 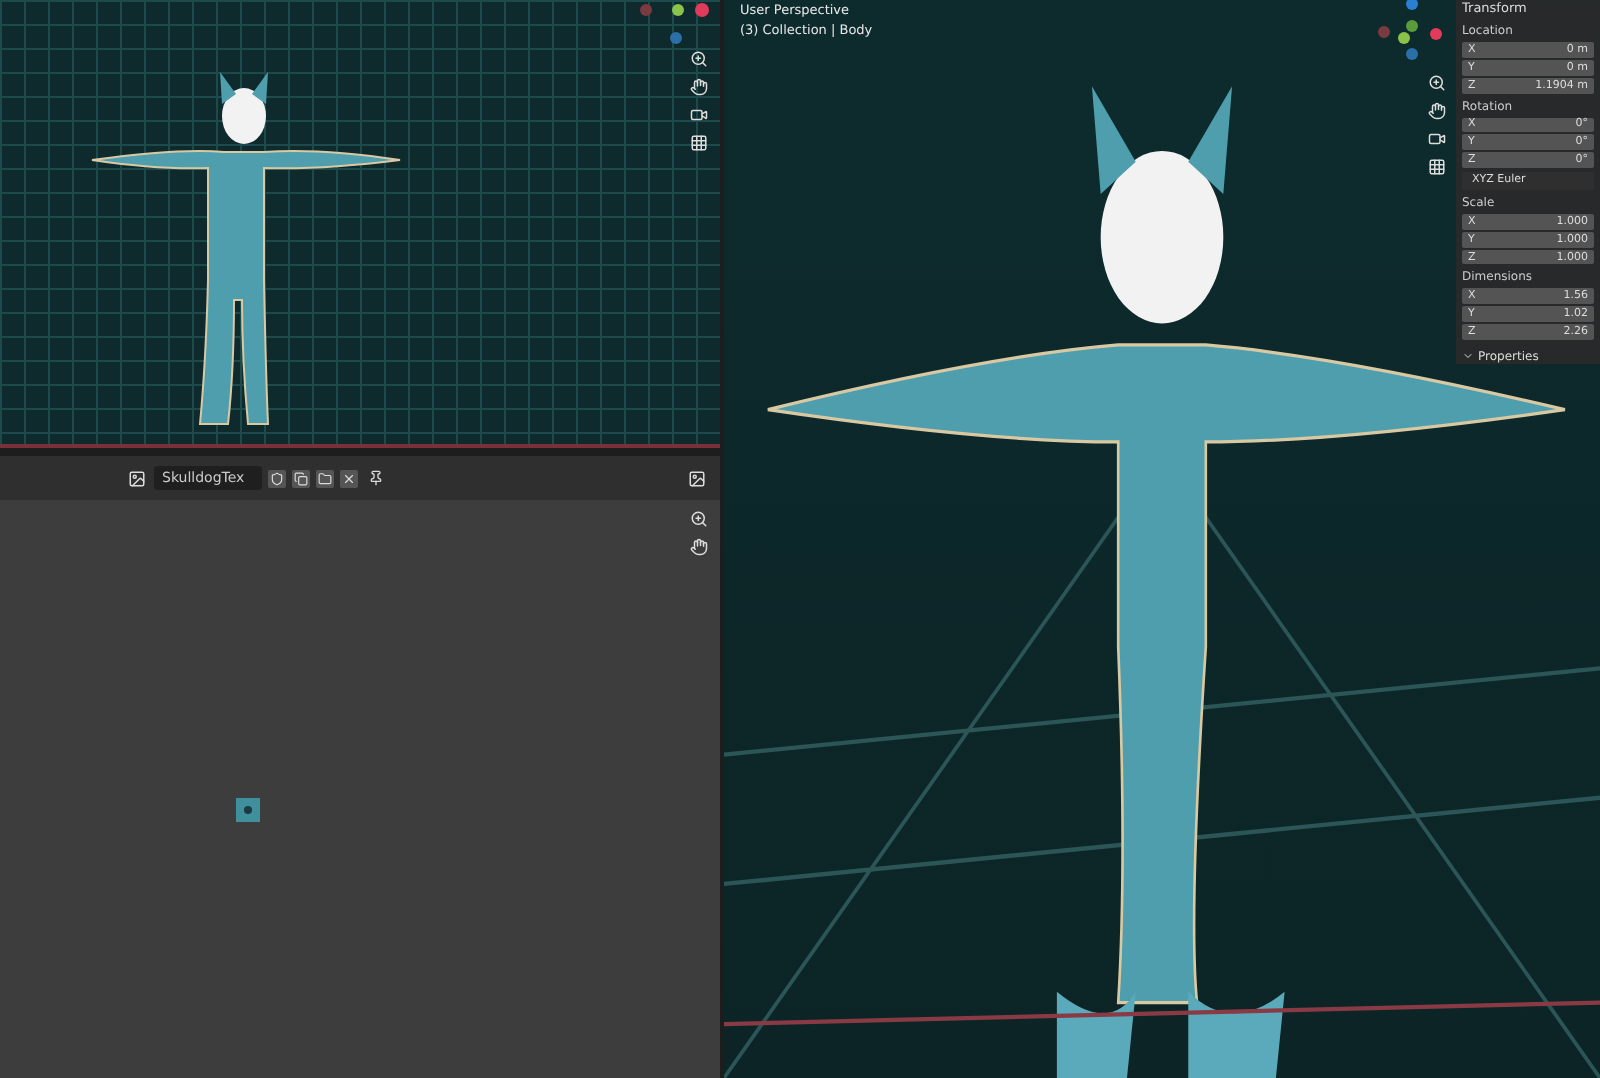 What do you see at coordinates (1468, 356) in the screenshot?
I see `caret-icon` at bounding box center [1468, 356].